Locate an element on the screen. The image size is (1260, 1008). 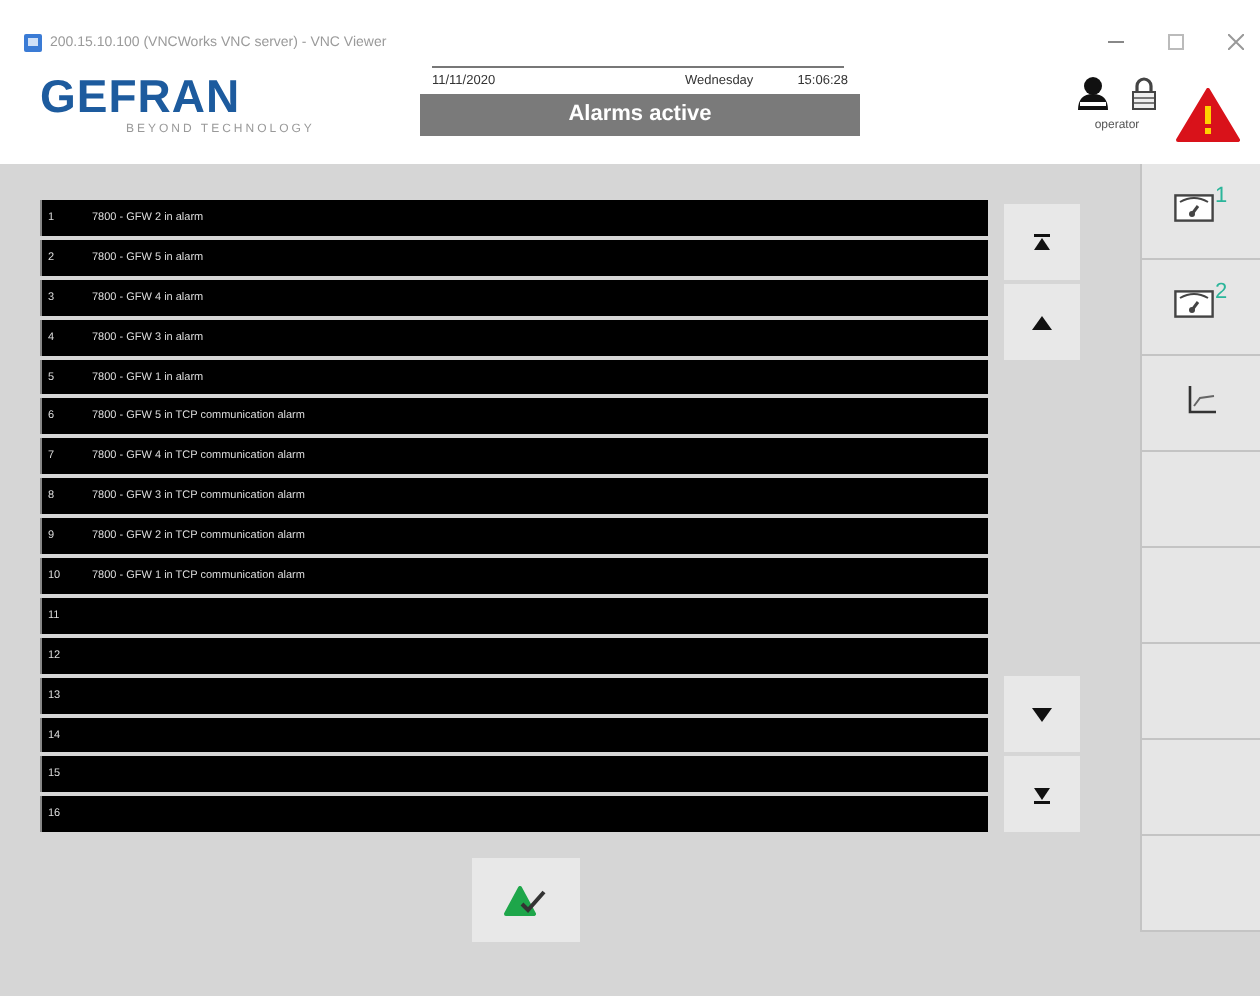
scroll-up-button is located at coordinates (1042, 322).